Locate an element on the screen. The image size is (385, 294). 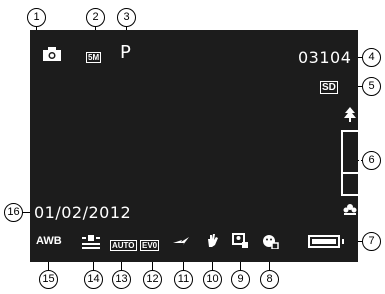
date-stamp: 01/02/2012 is located at coordinates (83, 212).